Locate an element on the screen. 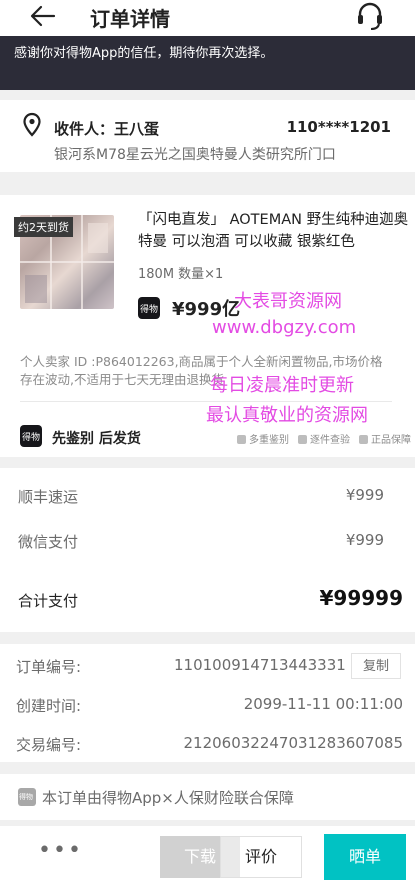  payment-method-label: 微信支付 is located at coordinates (48, 542).